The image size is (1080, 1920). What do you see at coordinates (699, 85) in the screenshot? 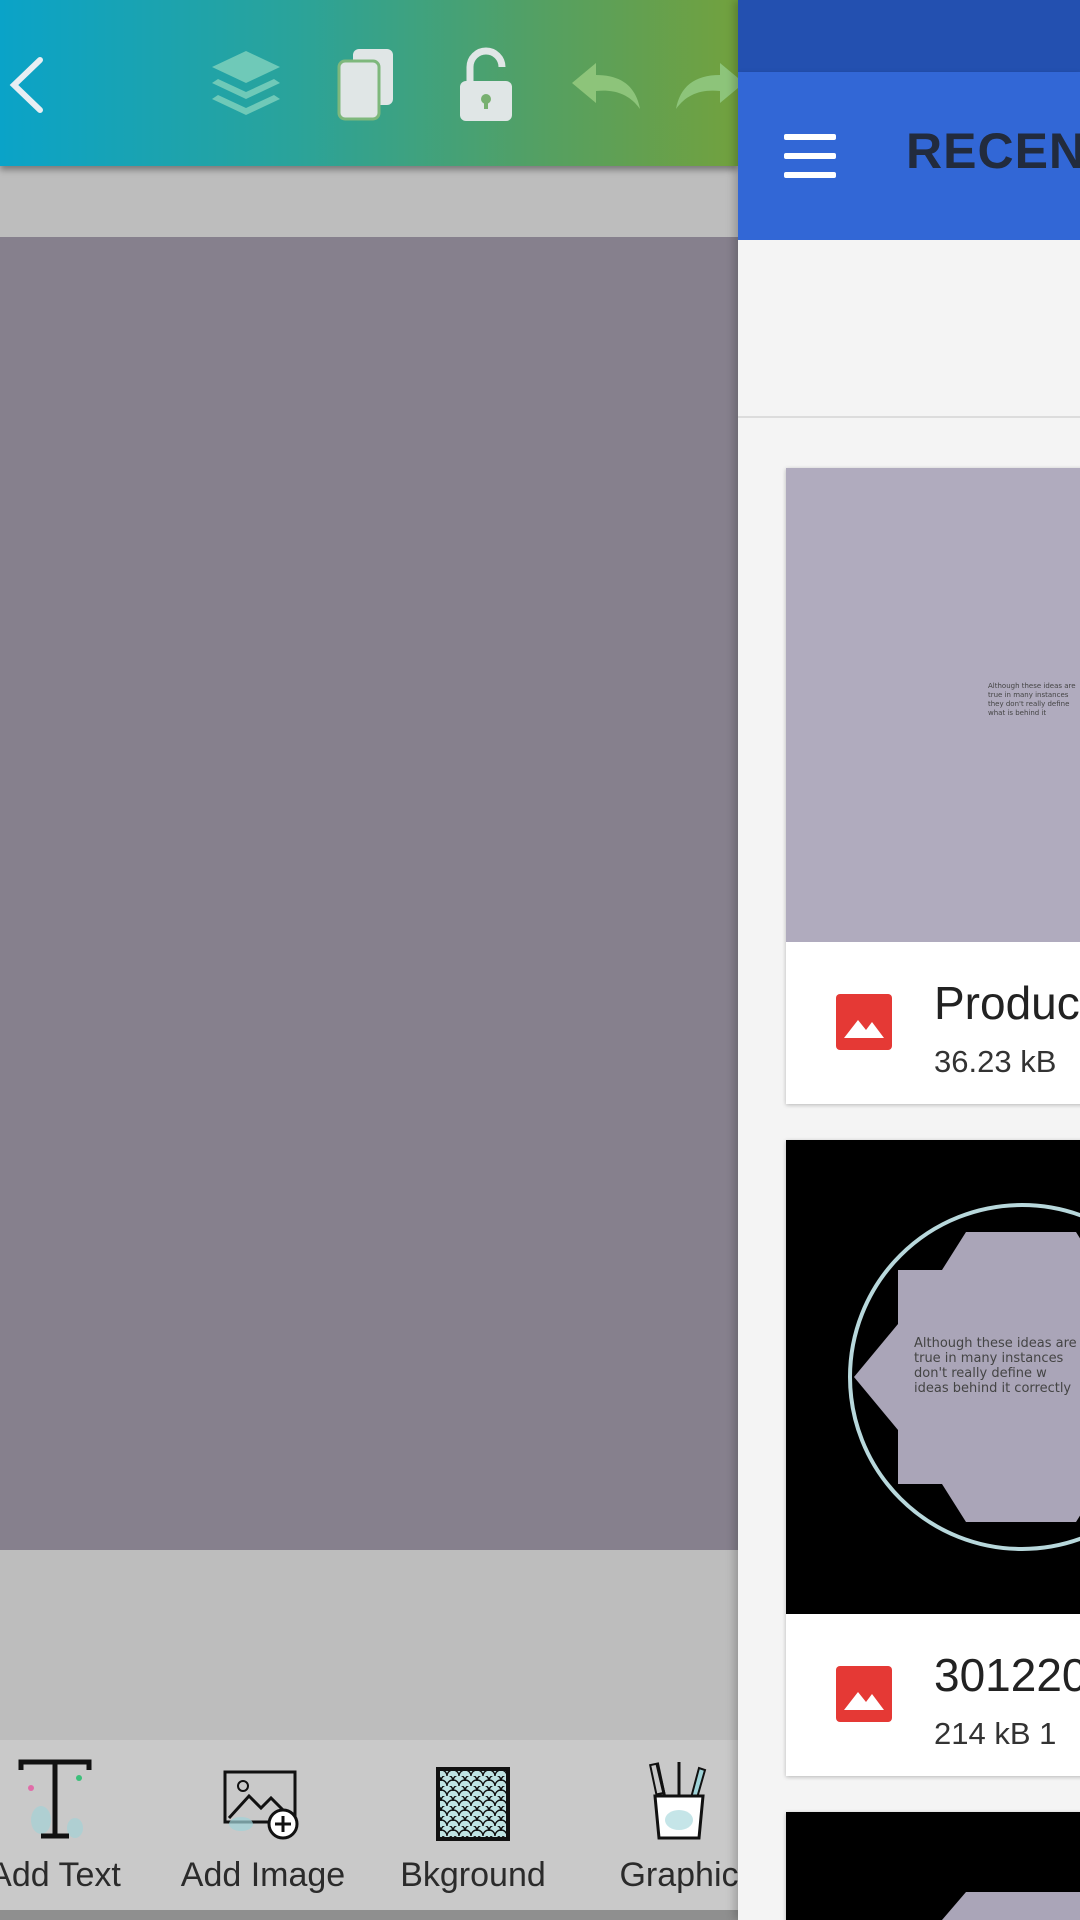
I see `redo-icon` at bounding box center [699, 85].